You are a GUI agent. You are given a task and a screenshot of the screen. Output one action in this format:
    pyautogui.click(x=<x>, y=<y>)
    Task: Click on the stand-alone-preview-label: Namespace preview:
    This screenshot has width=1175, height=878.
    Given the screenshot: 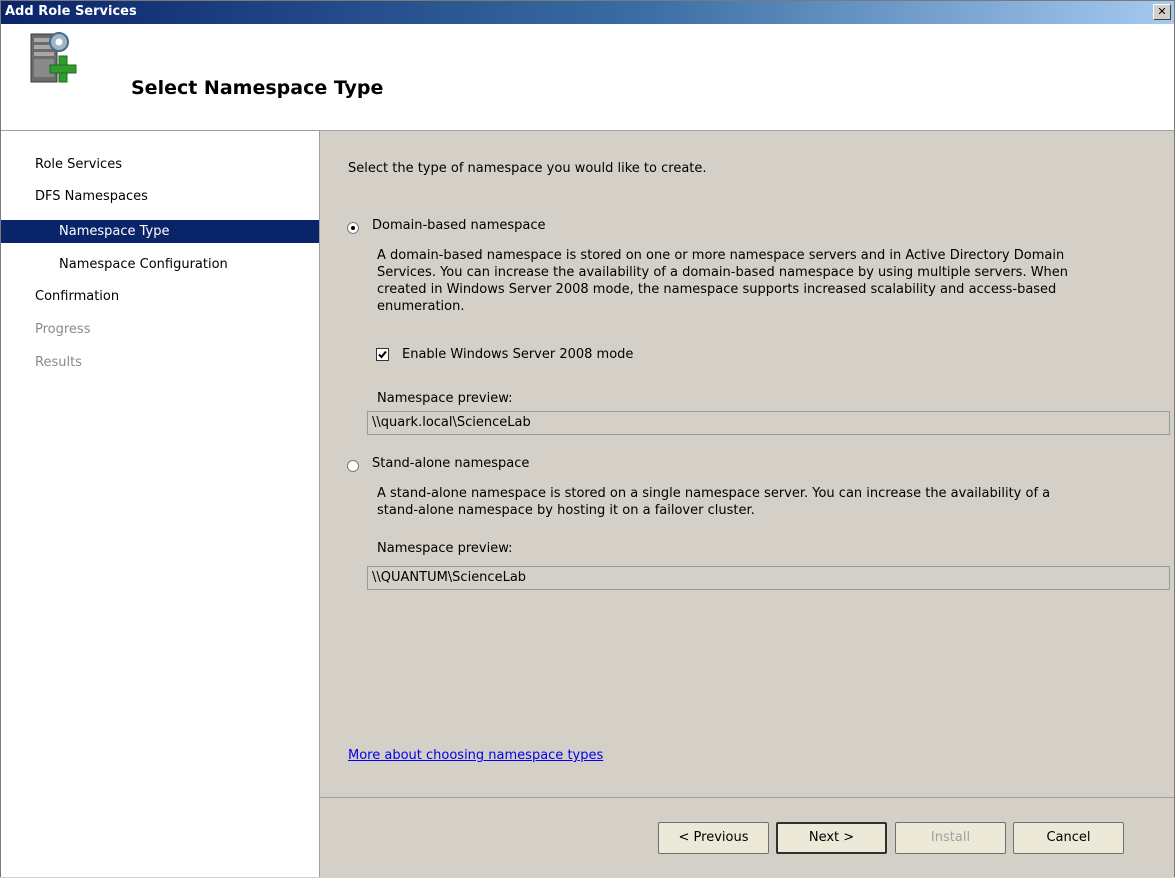 What is the action you would take?
    pyautogui.click(x=445, y=548)
    